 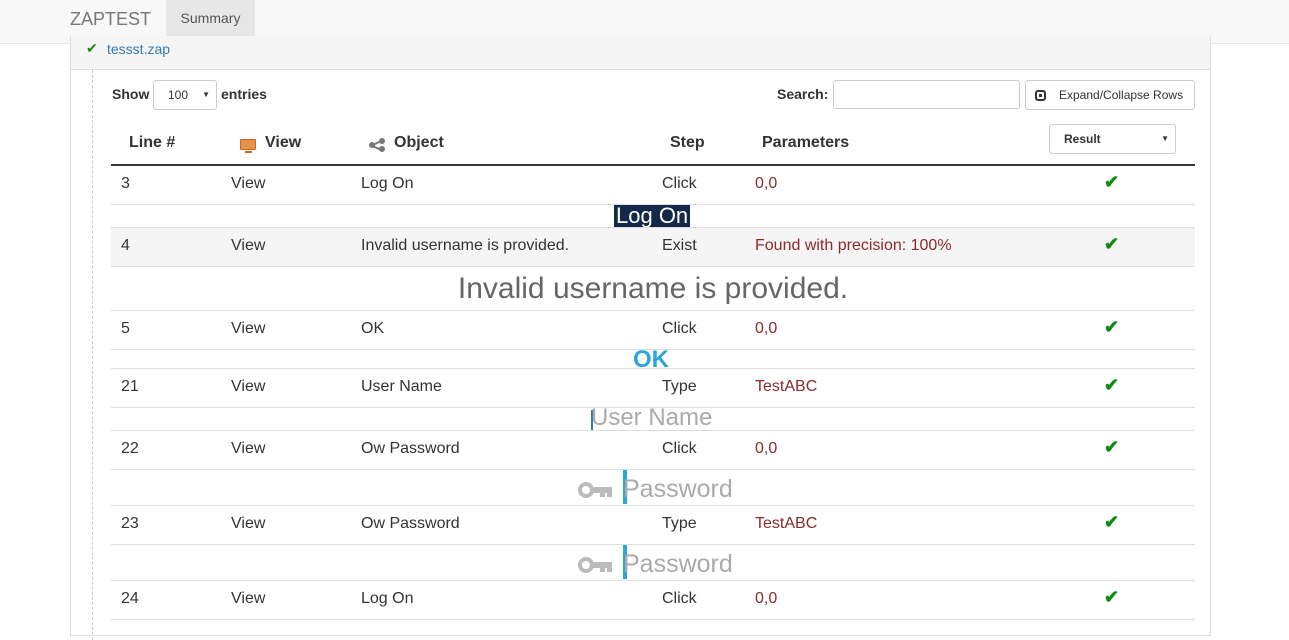 I want to click on header-view: View, so click(x=283, y=143).